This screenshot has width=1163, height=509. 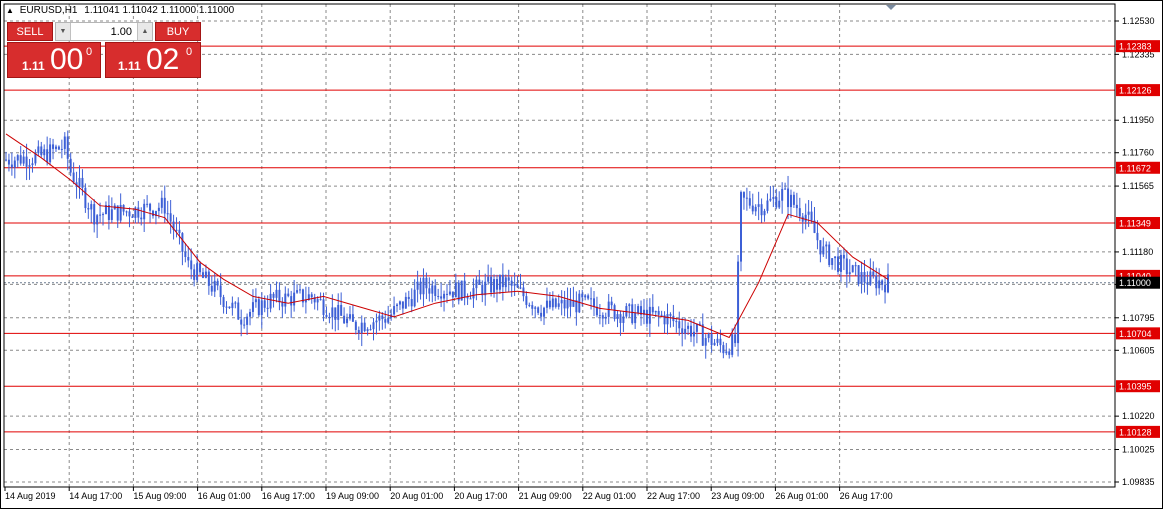 I want to click on sell-price-prefix: 1.11, so click(x=33, y=66).